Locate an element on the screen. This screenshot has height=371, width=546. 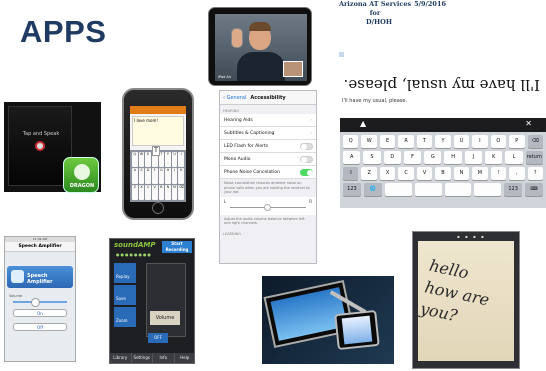
keyboard-key: ⇧ is located at coordinates (351, 173).